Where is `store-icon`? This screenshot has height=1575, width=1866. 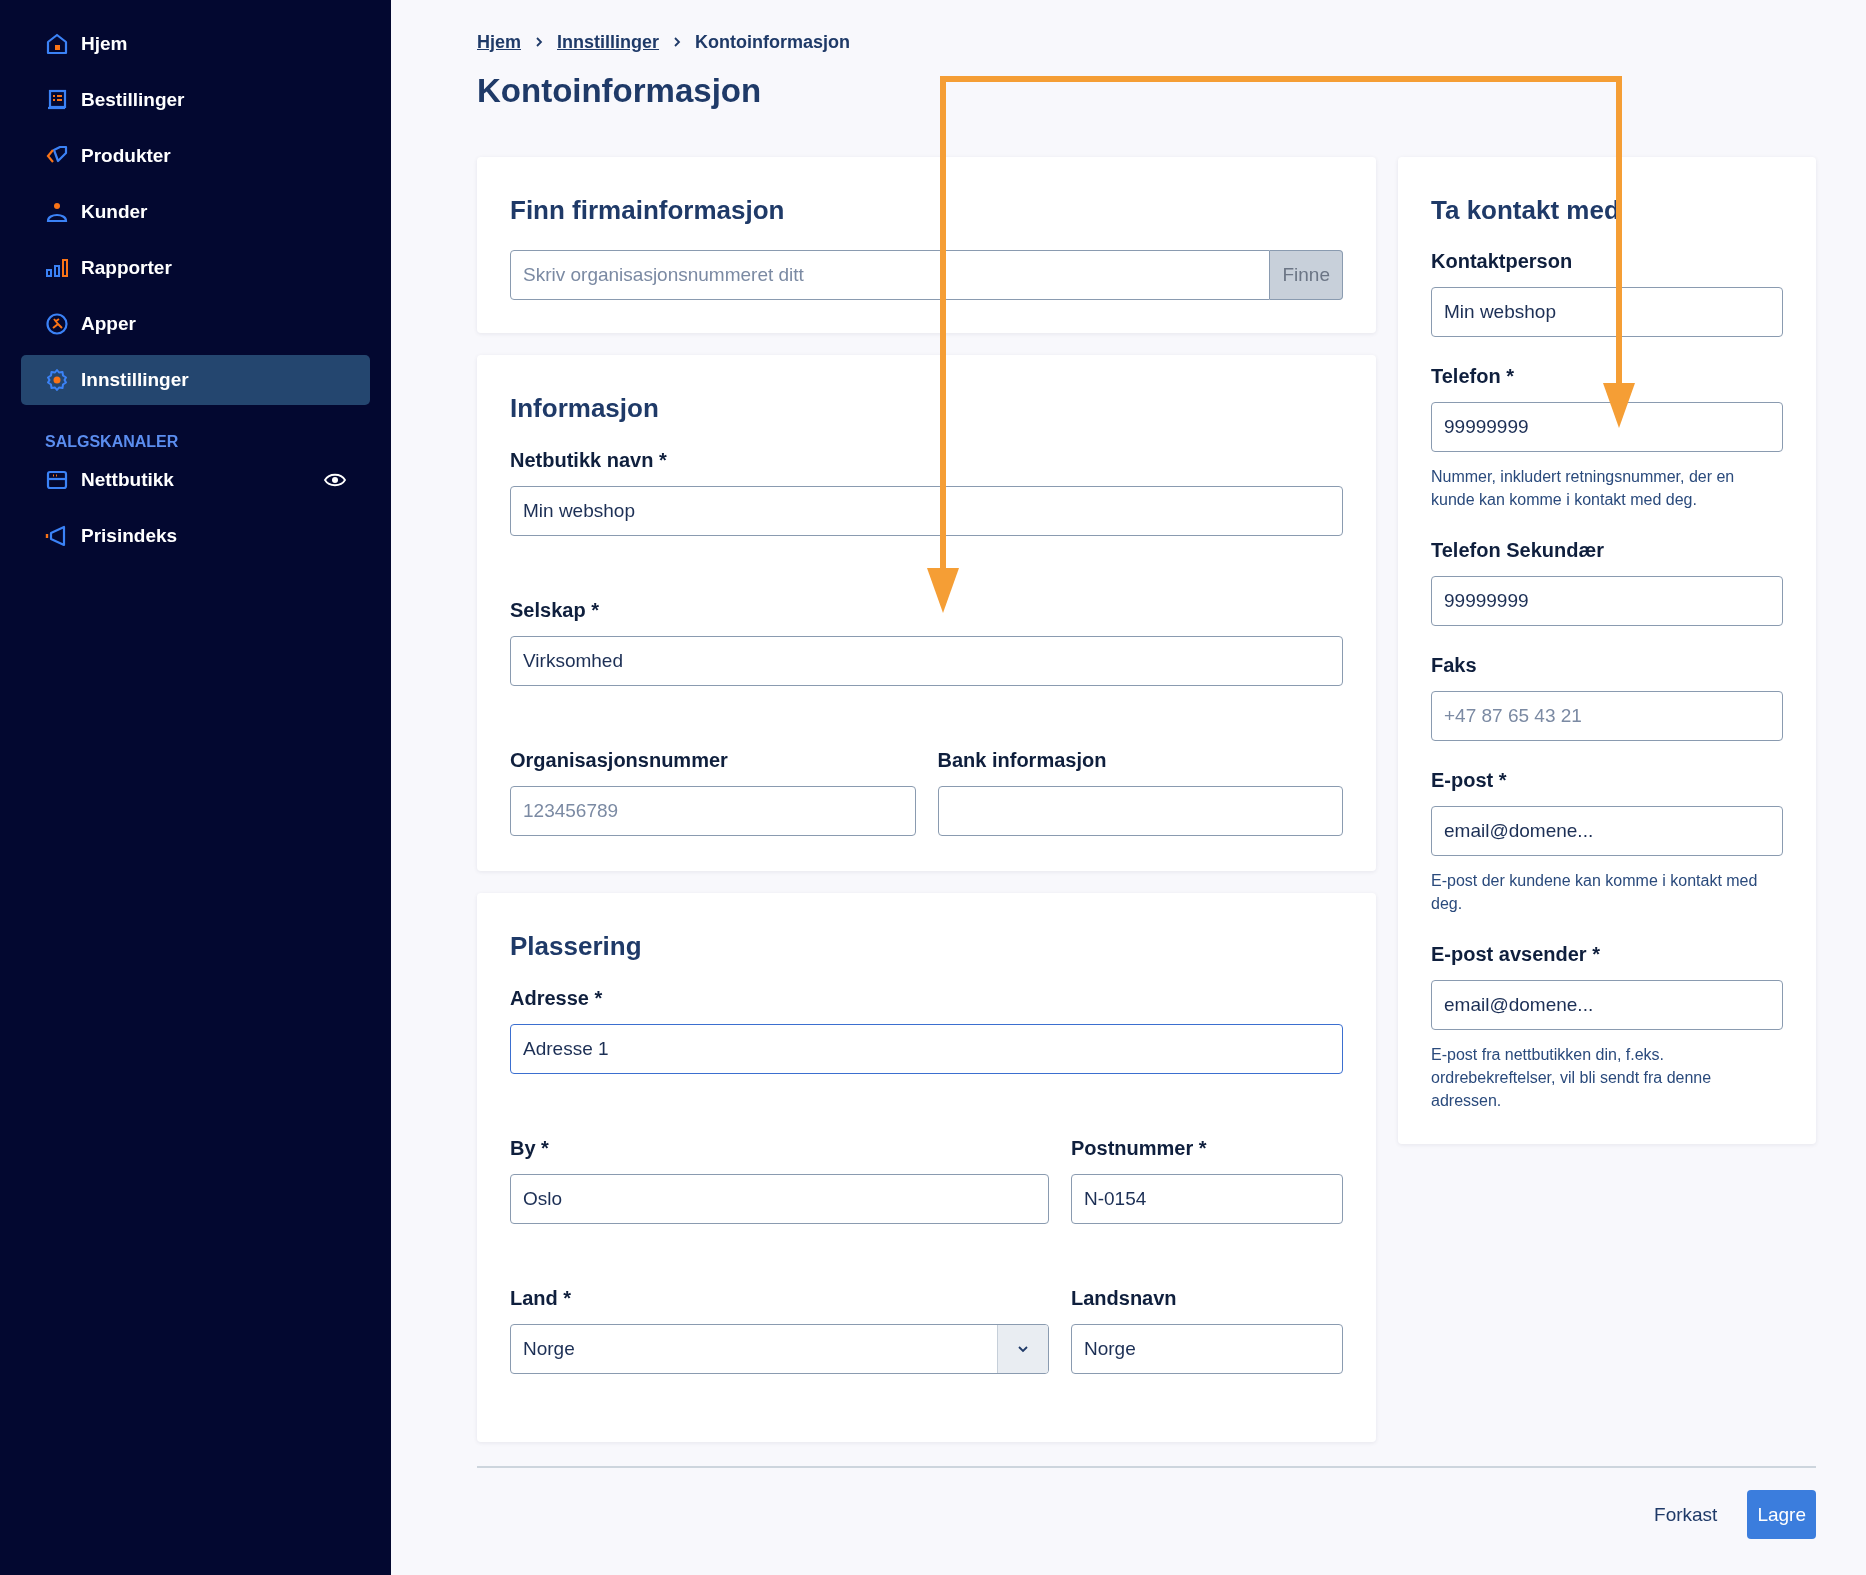 store-icon is located at coordinates (57, 480).